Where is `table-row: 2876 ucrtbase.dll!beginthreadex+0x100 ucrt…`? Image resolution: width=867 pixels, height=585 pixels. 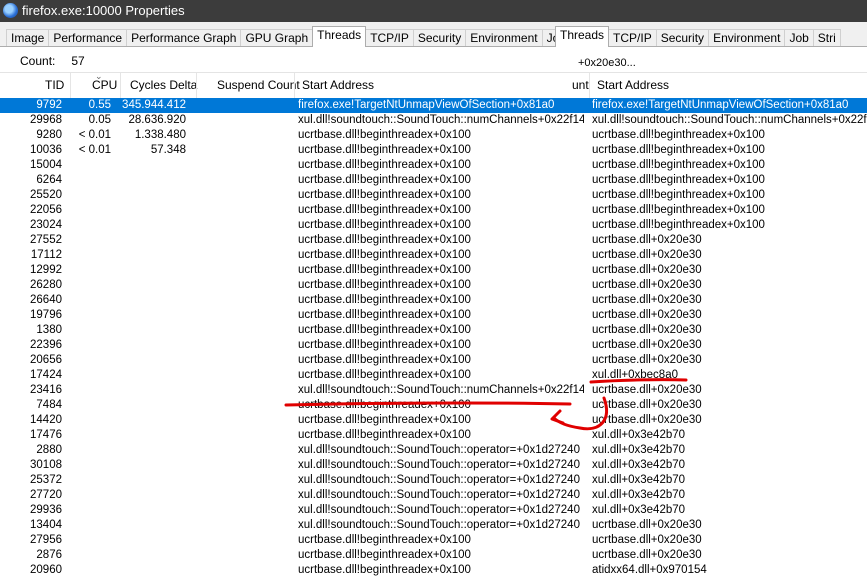
table-row: 2876 ucrtbase.dll!beginthreadex+0x100 ucrt… is located at coordinates (433, 555).